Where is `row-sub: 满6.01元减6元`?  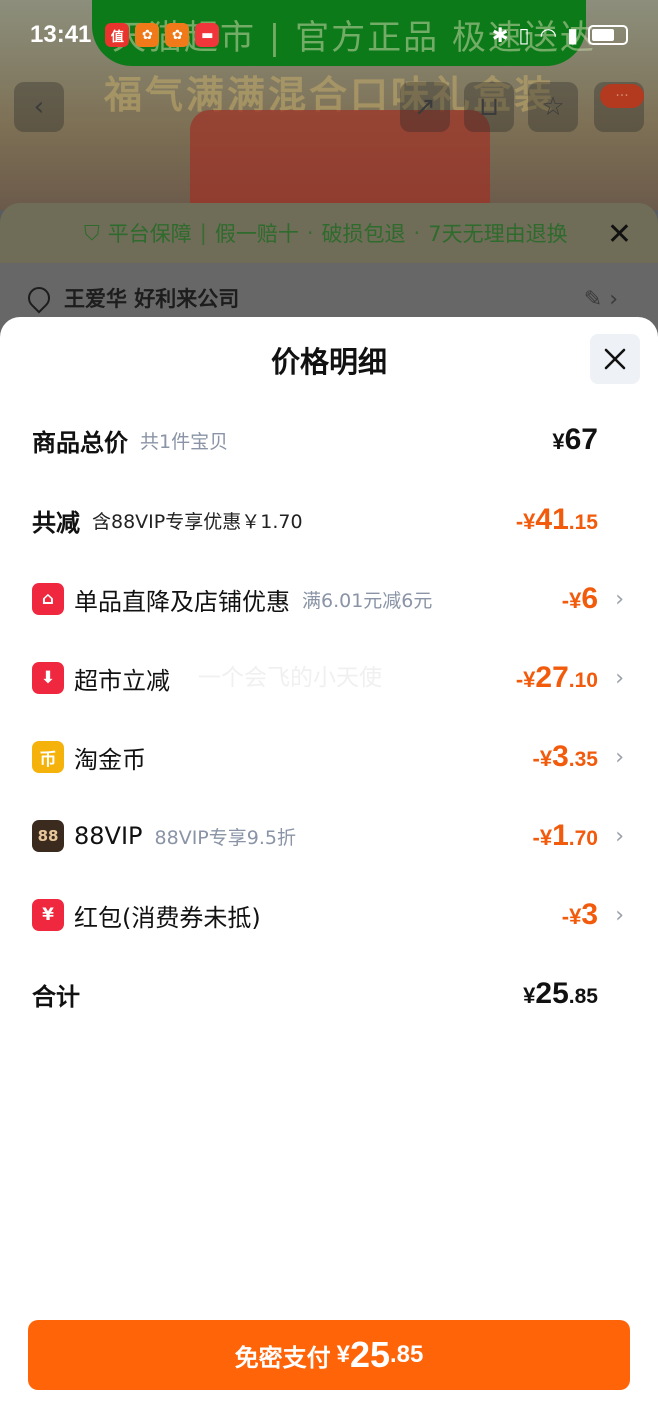
row-sub: 满6.01元减6元 is located at coordinates (367, 600).